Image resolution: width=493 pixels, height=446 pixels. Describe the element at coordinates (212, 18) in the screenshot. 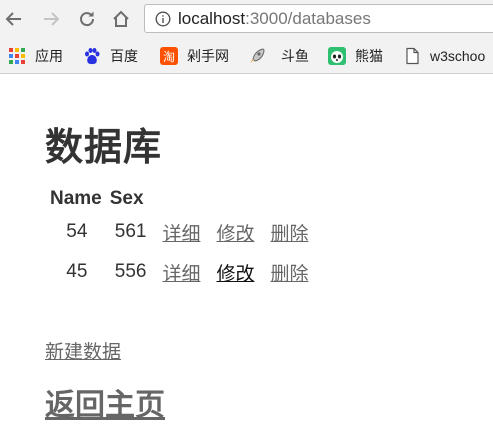

I see `url-host: localhost` at that location.